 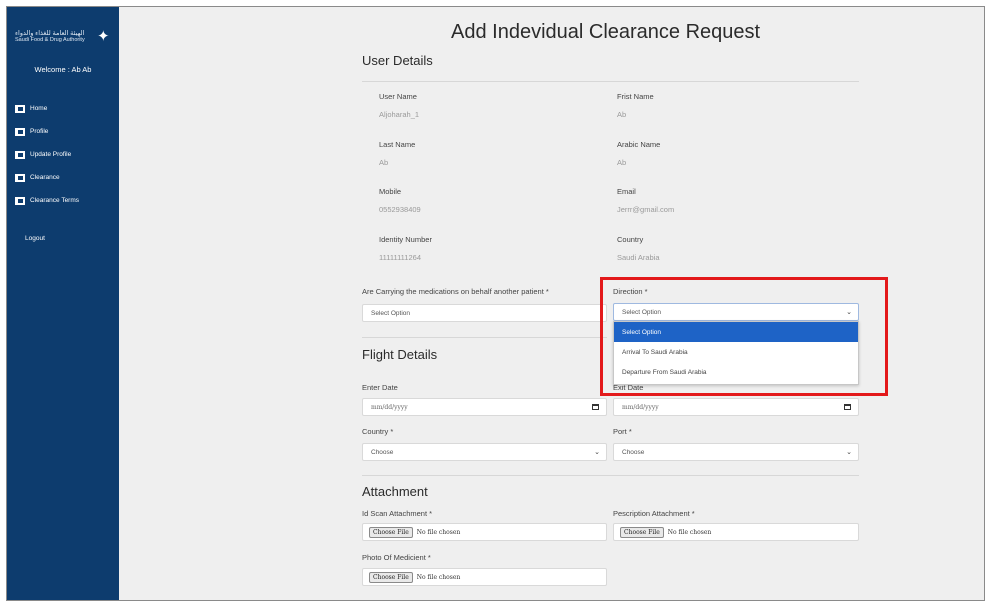 What do you see at coordinates (630, 239) in the screenshot?
I see `country-label: Country` at bounding box center [630, 239].